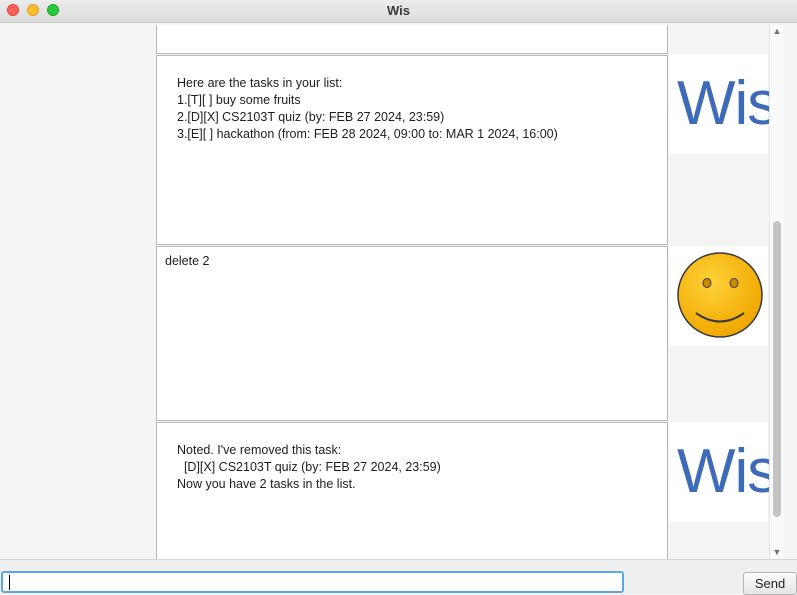  Describe the element at coordinates (266, 484) in the screenshot. I see `message-line: Now you have 2 tasks in the list.` at that location.